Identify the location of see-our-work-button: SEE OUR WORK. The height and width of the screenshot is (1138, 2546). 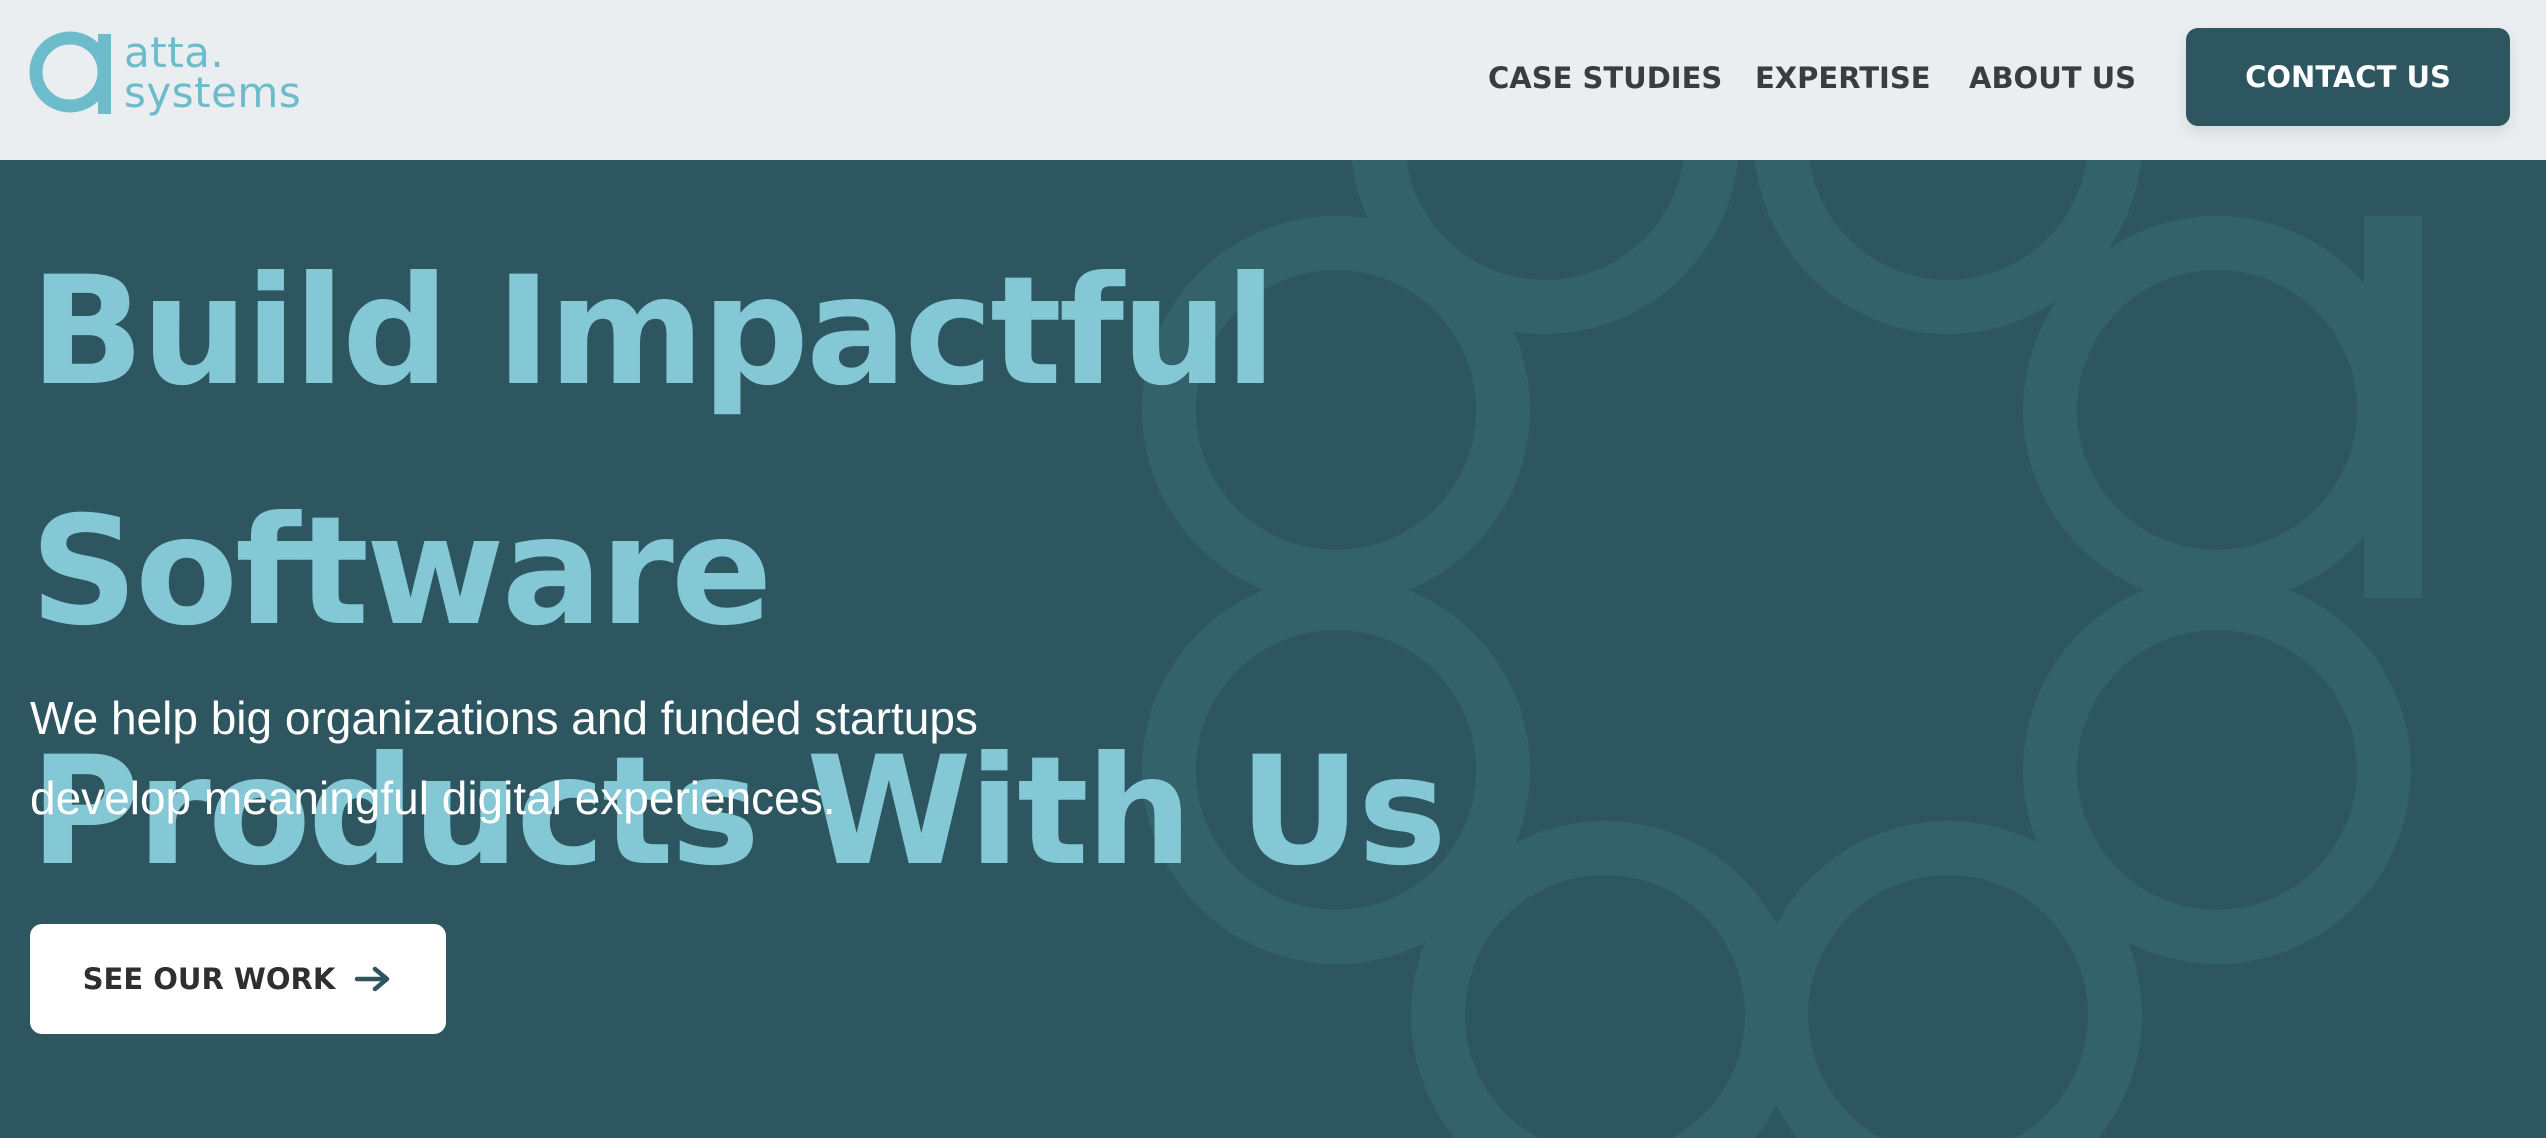
(238, 979).